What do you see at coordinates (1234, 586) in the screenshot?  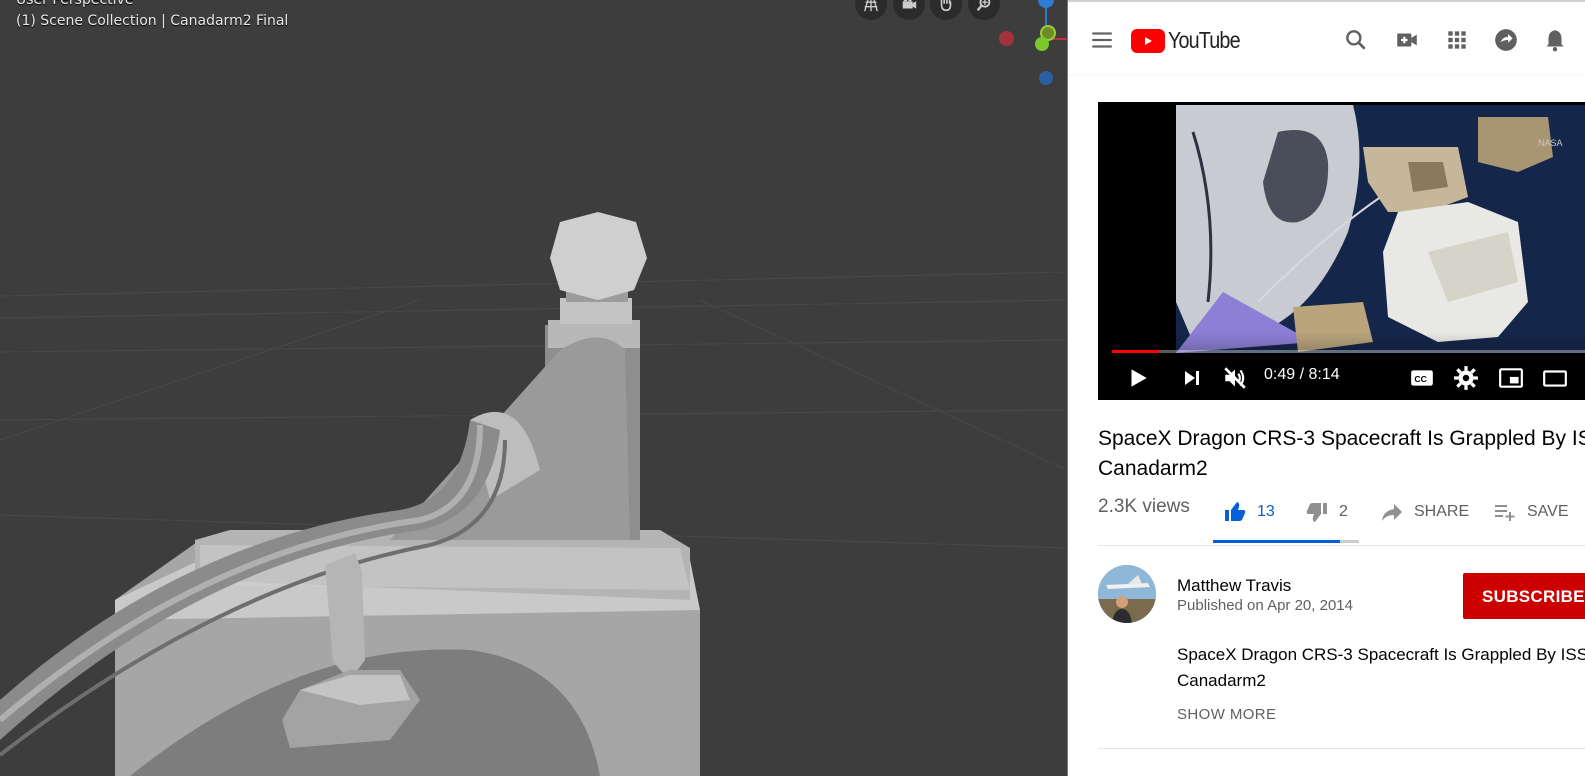 I see `channel-name: Matthew Travis` at bounding box center [1234, 586].